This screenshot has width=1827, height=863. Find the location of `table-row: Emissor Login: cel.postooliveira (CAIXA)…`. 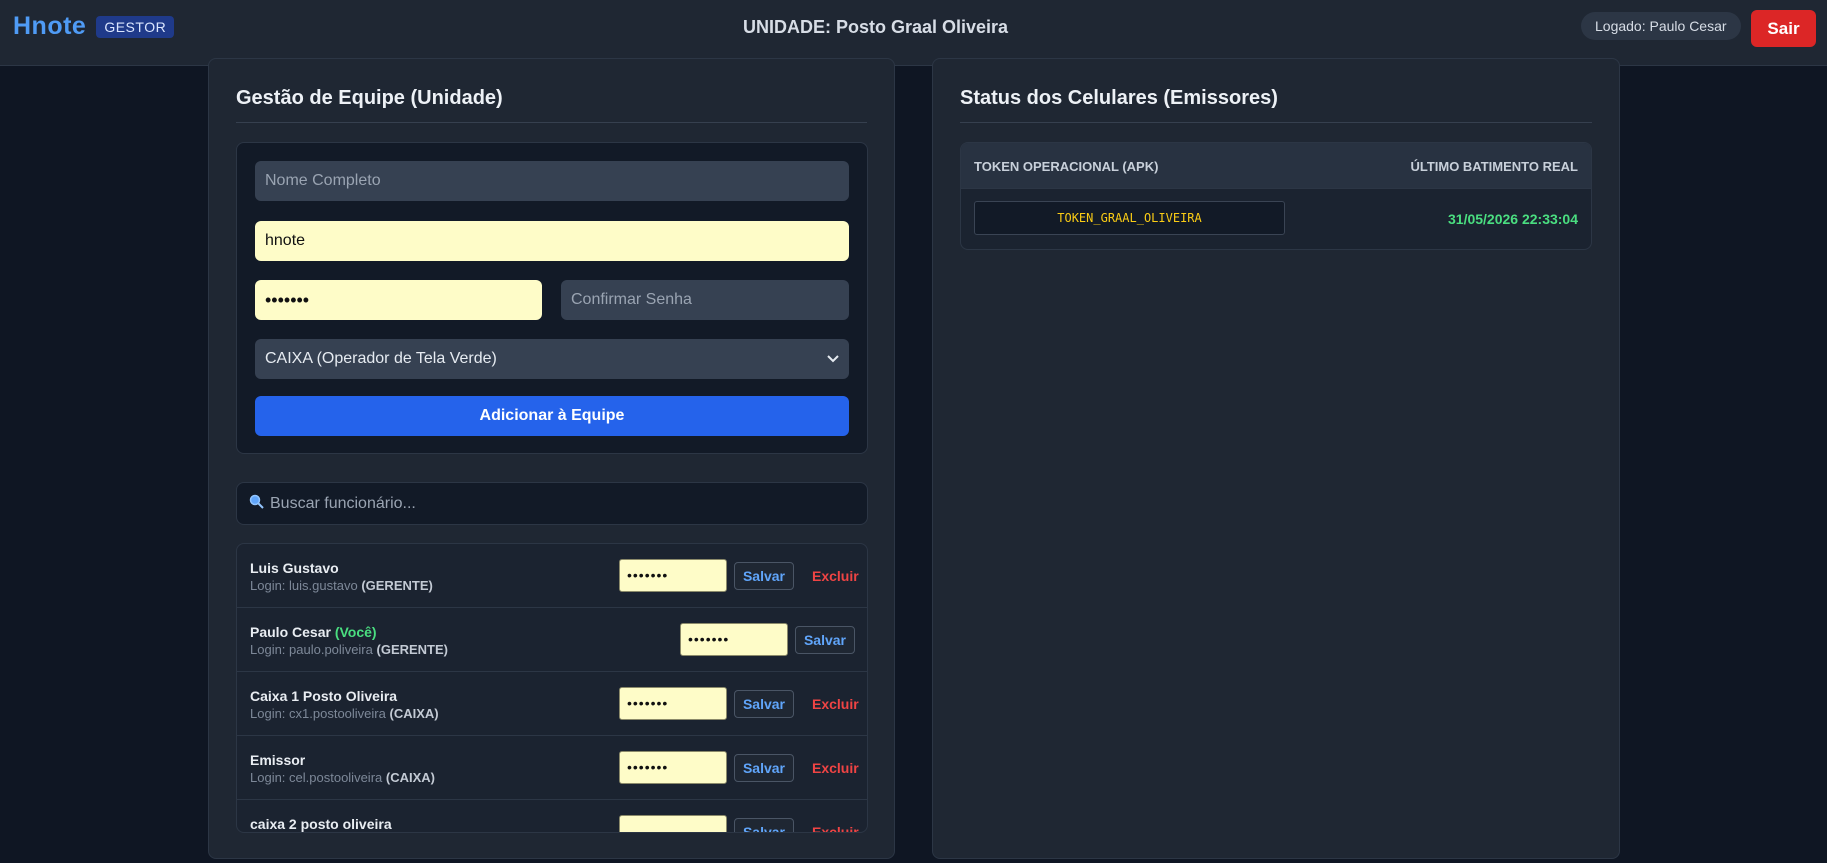

table-row: Emissor Login: cel.postooliveira (CAIXA)… is located at coordinates (552, 768).